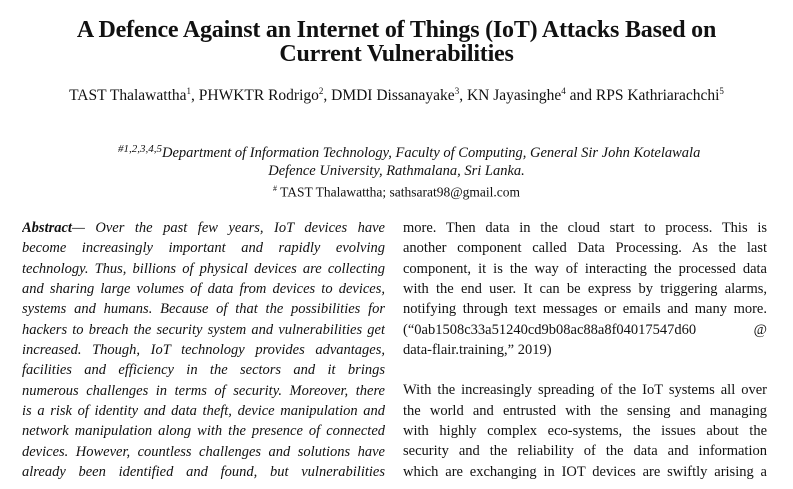  What do you see at coordinates (140, 149) in the screenshot?
I see `affiliation-marker: #1,2,3,4,5` at bounding box center [140, 149].